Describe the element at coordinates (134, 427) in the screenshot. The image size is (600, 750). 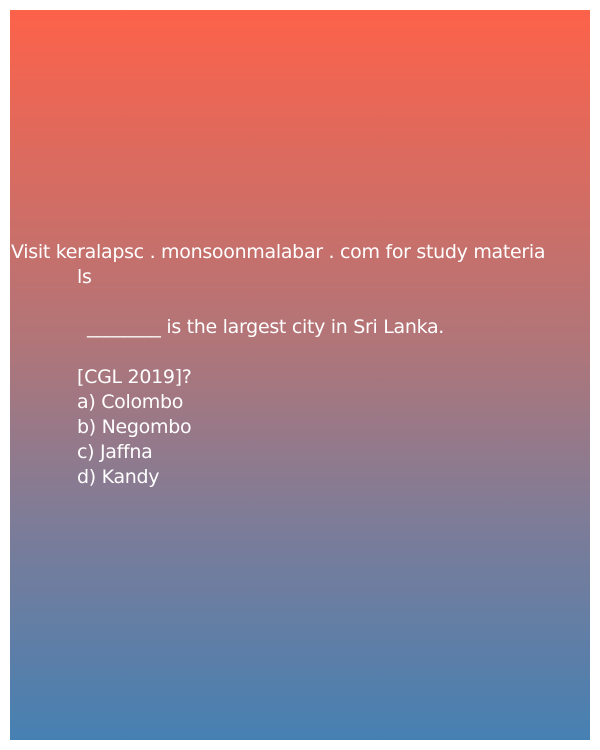
I see `option-b: b) Negombo` at that location.